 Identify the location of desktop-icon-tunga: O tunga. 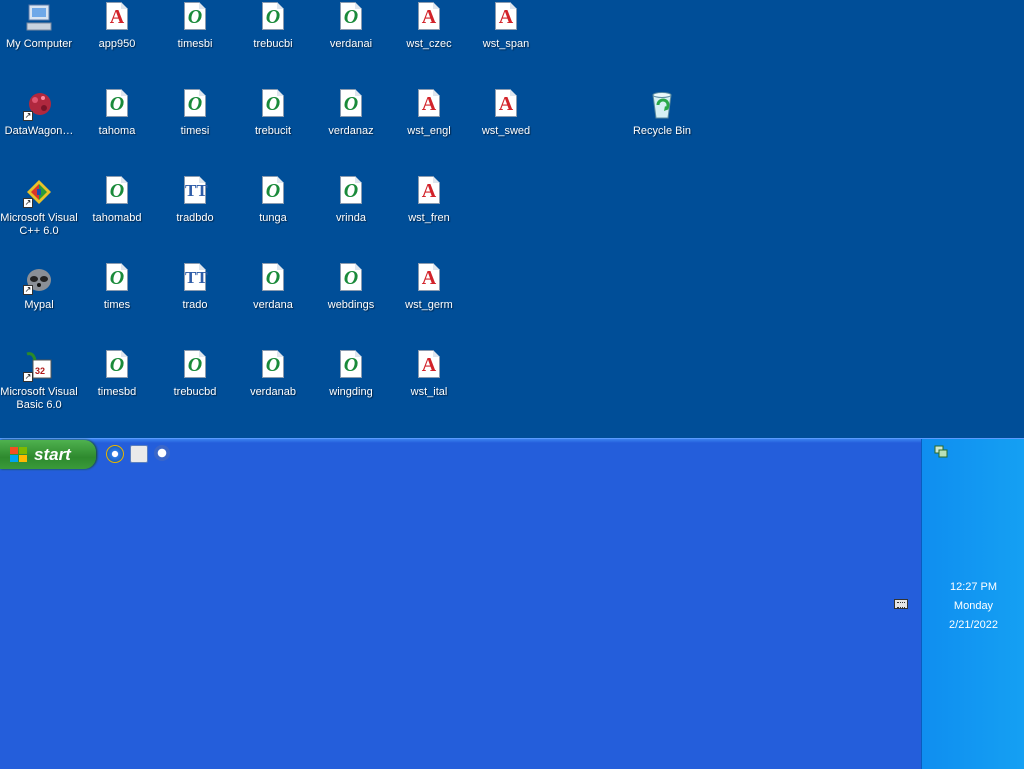
(273, 200).